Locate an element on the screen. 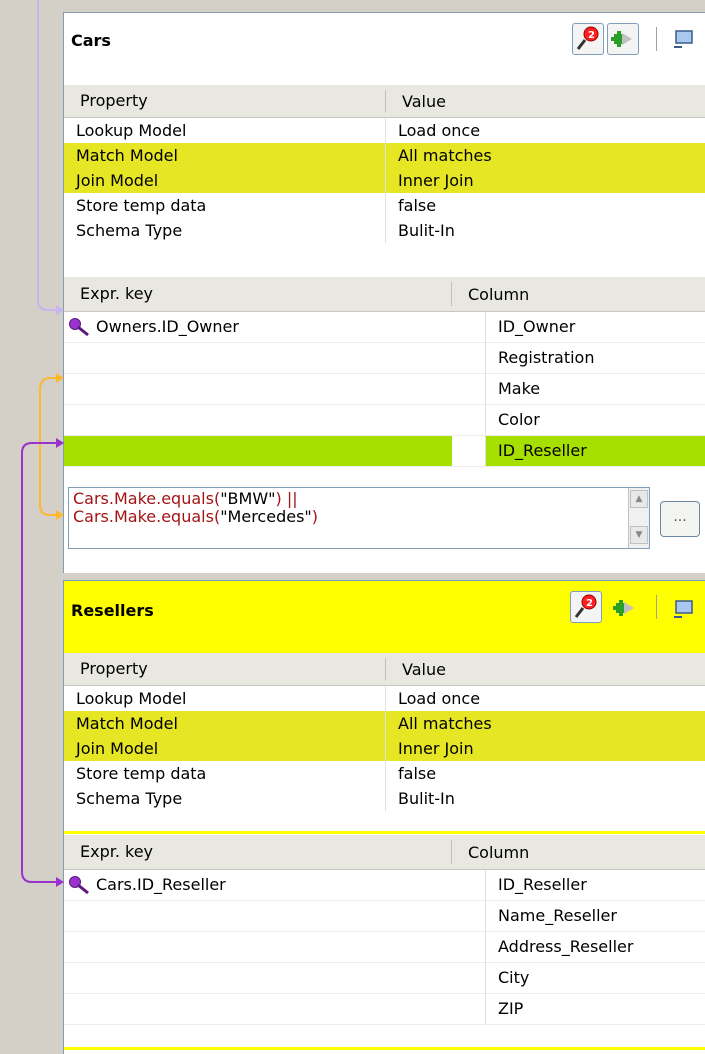 The width and height of the screenshot is (705, 1054). owners-link is located at coordinates (46, 155).